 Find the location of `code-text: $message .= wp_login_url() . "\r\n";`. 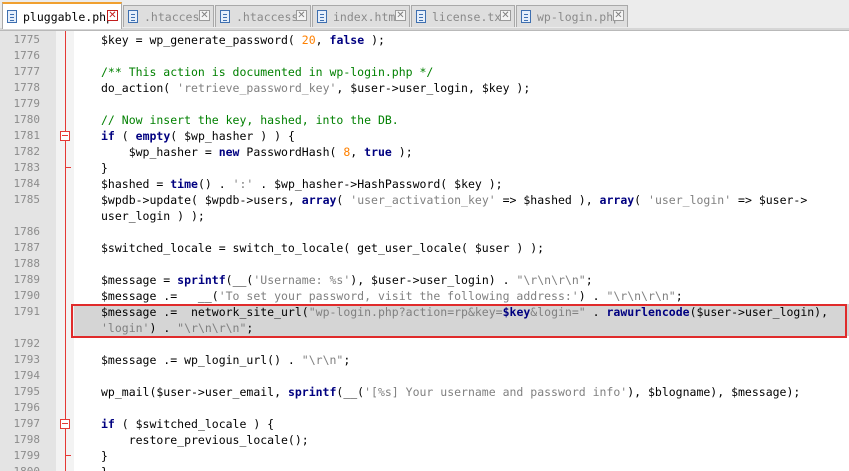

code-text: $message .= wp_login_url() . "\r\n"; is located at coordinates (225, 360).